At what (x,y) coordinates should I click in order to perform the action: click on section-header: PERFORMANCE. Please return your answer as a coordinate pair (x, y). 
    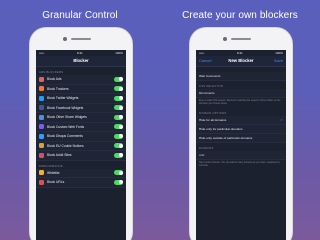
    Looking at the image, I should click on (51, 165).